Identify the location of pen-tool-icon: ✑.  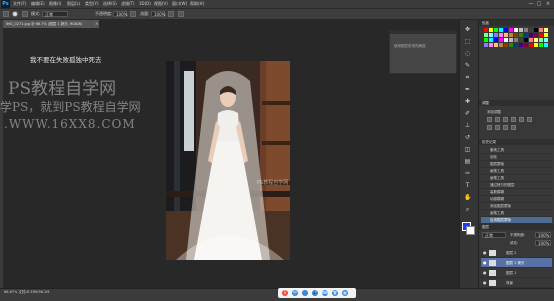
(467, 173).